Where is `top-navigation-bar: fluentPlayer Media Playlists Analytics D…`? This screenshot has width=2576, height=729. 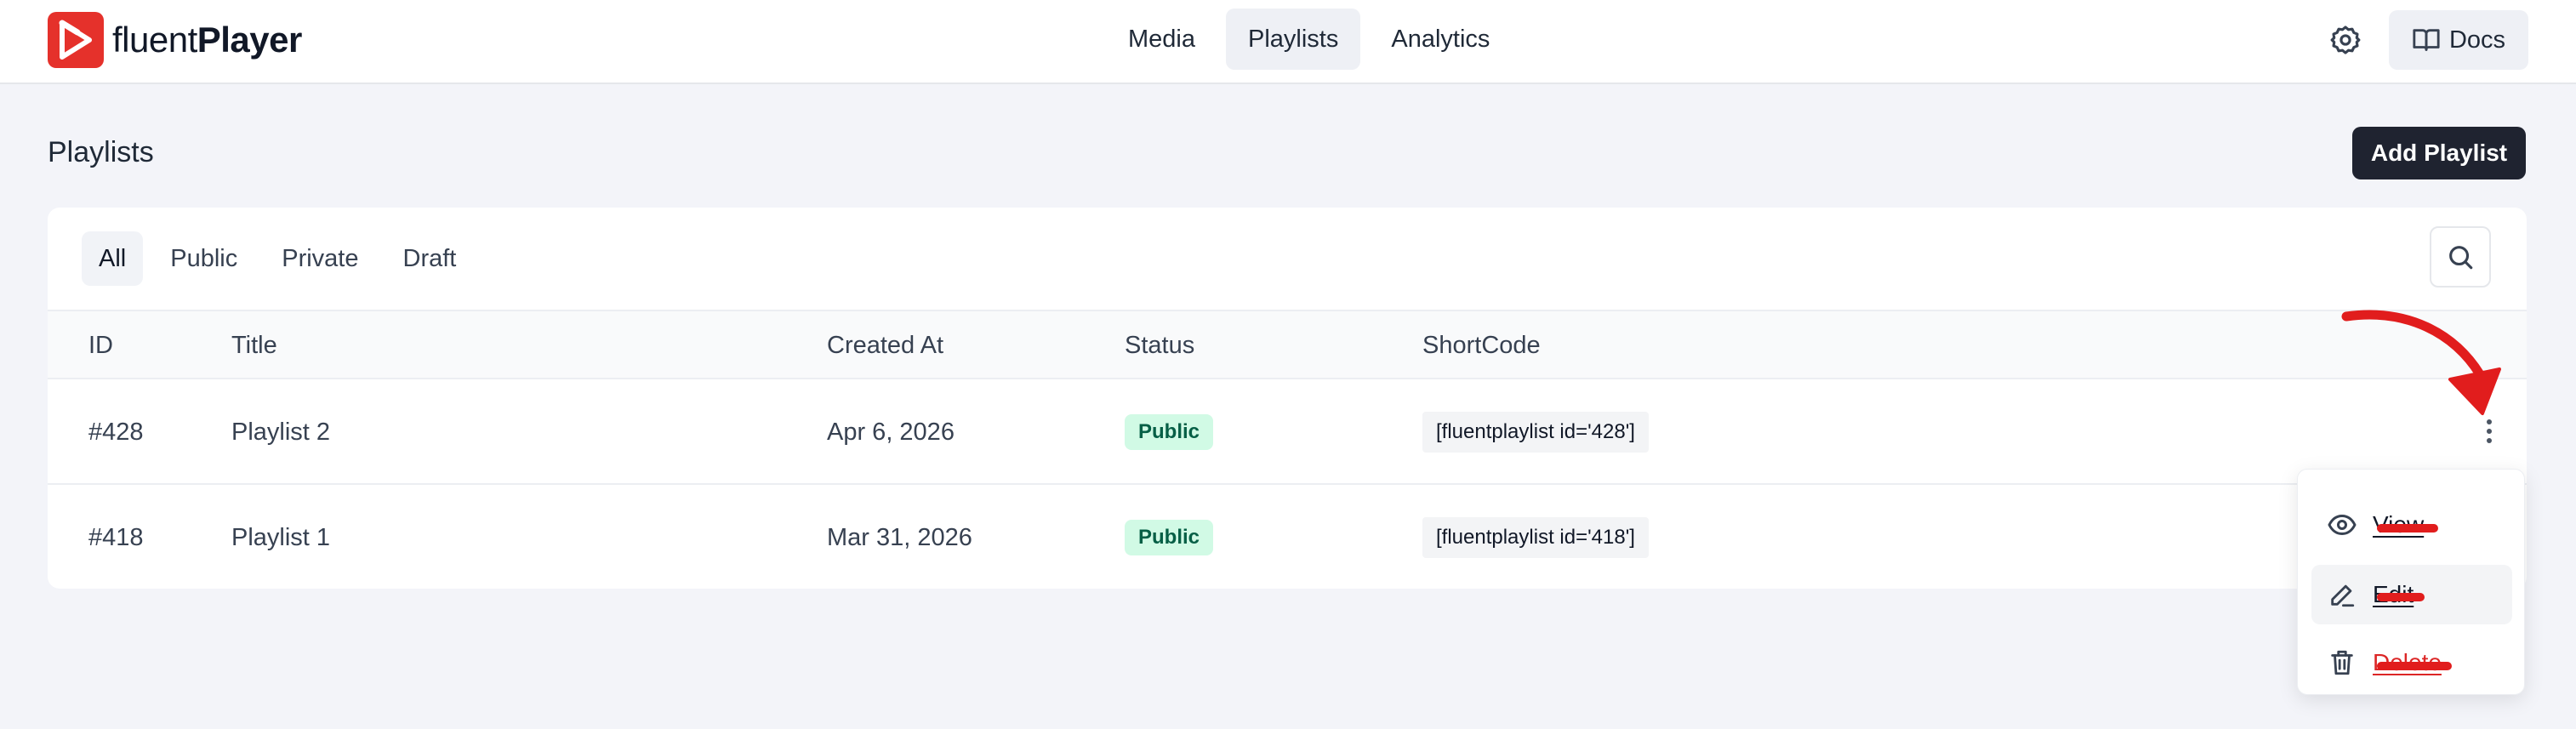
top-navigation-bar: fluentPlayer Media Playlists Analytics D… is located at coordinates (1288, 42).